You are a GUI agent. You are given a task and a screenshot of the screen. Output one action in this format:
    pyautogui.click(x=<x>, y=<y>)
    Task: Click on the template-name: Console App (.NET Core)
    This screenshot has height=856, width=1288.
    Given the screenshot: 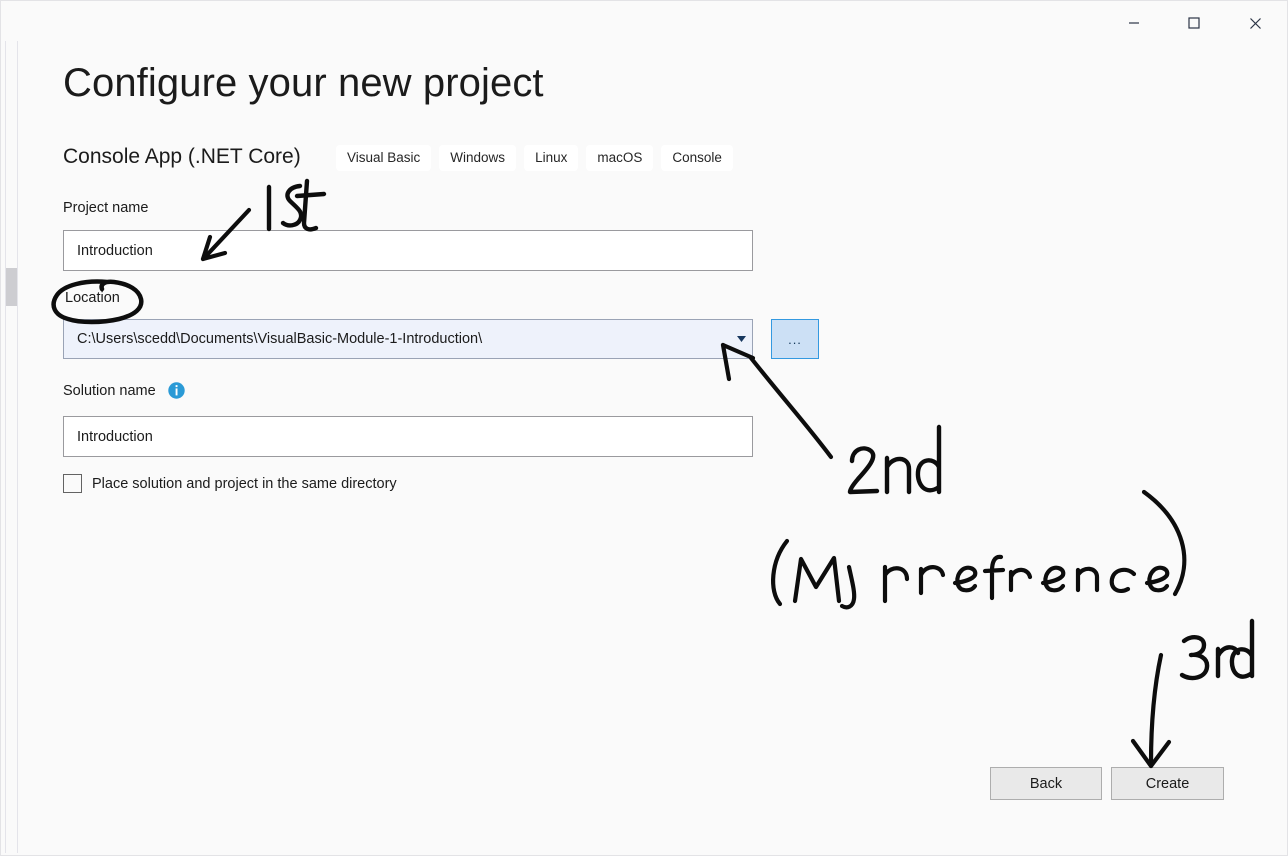 What is the action you would take?
    pyautogui.click(x=182, y=156)
    